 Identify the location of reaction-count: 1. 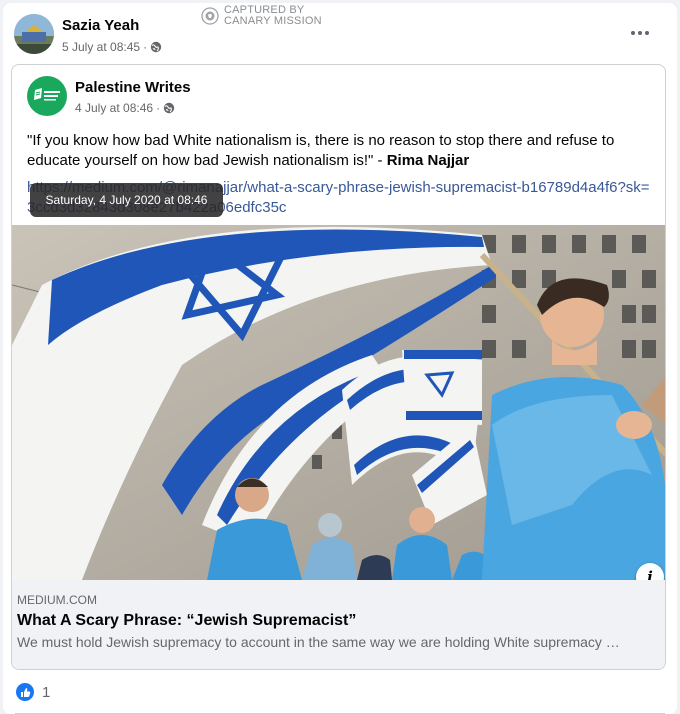
(46, 692).